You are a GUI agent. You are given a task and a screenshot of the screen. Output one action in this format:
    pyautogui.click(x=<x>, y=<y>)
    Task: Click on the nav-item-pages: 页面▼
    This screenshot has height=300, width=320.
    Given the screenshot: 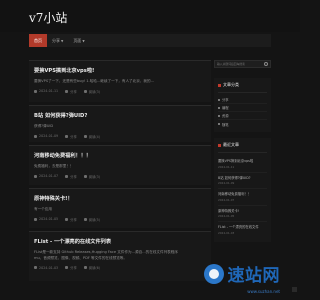 What is the action you would take?
    pyautogui.click(x=78, y=40)
    